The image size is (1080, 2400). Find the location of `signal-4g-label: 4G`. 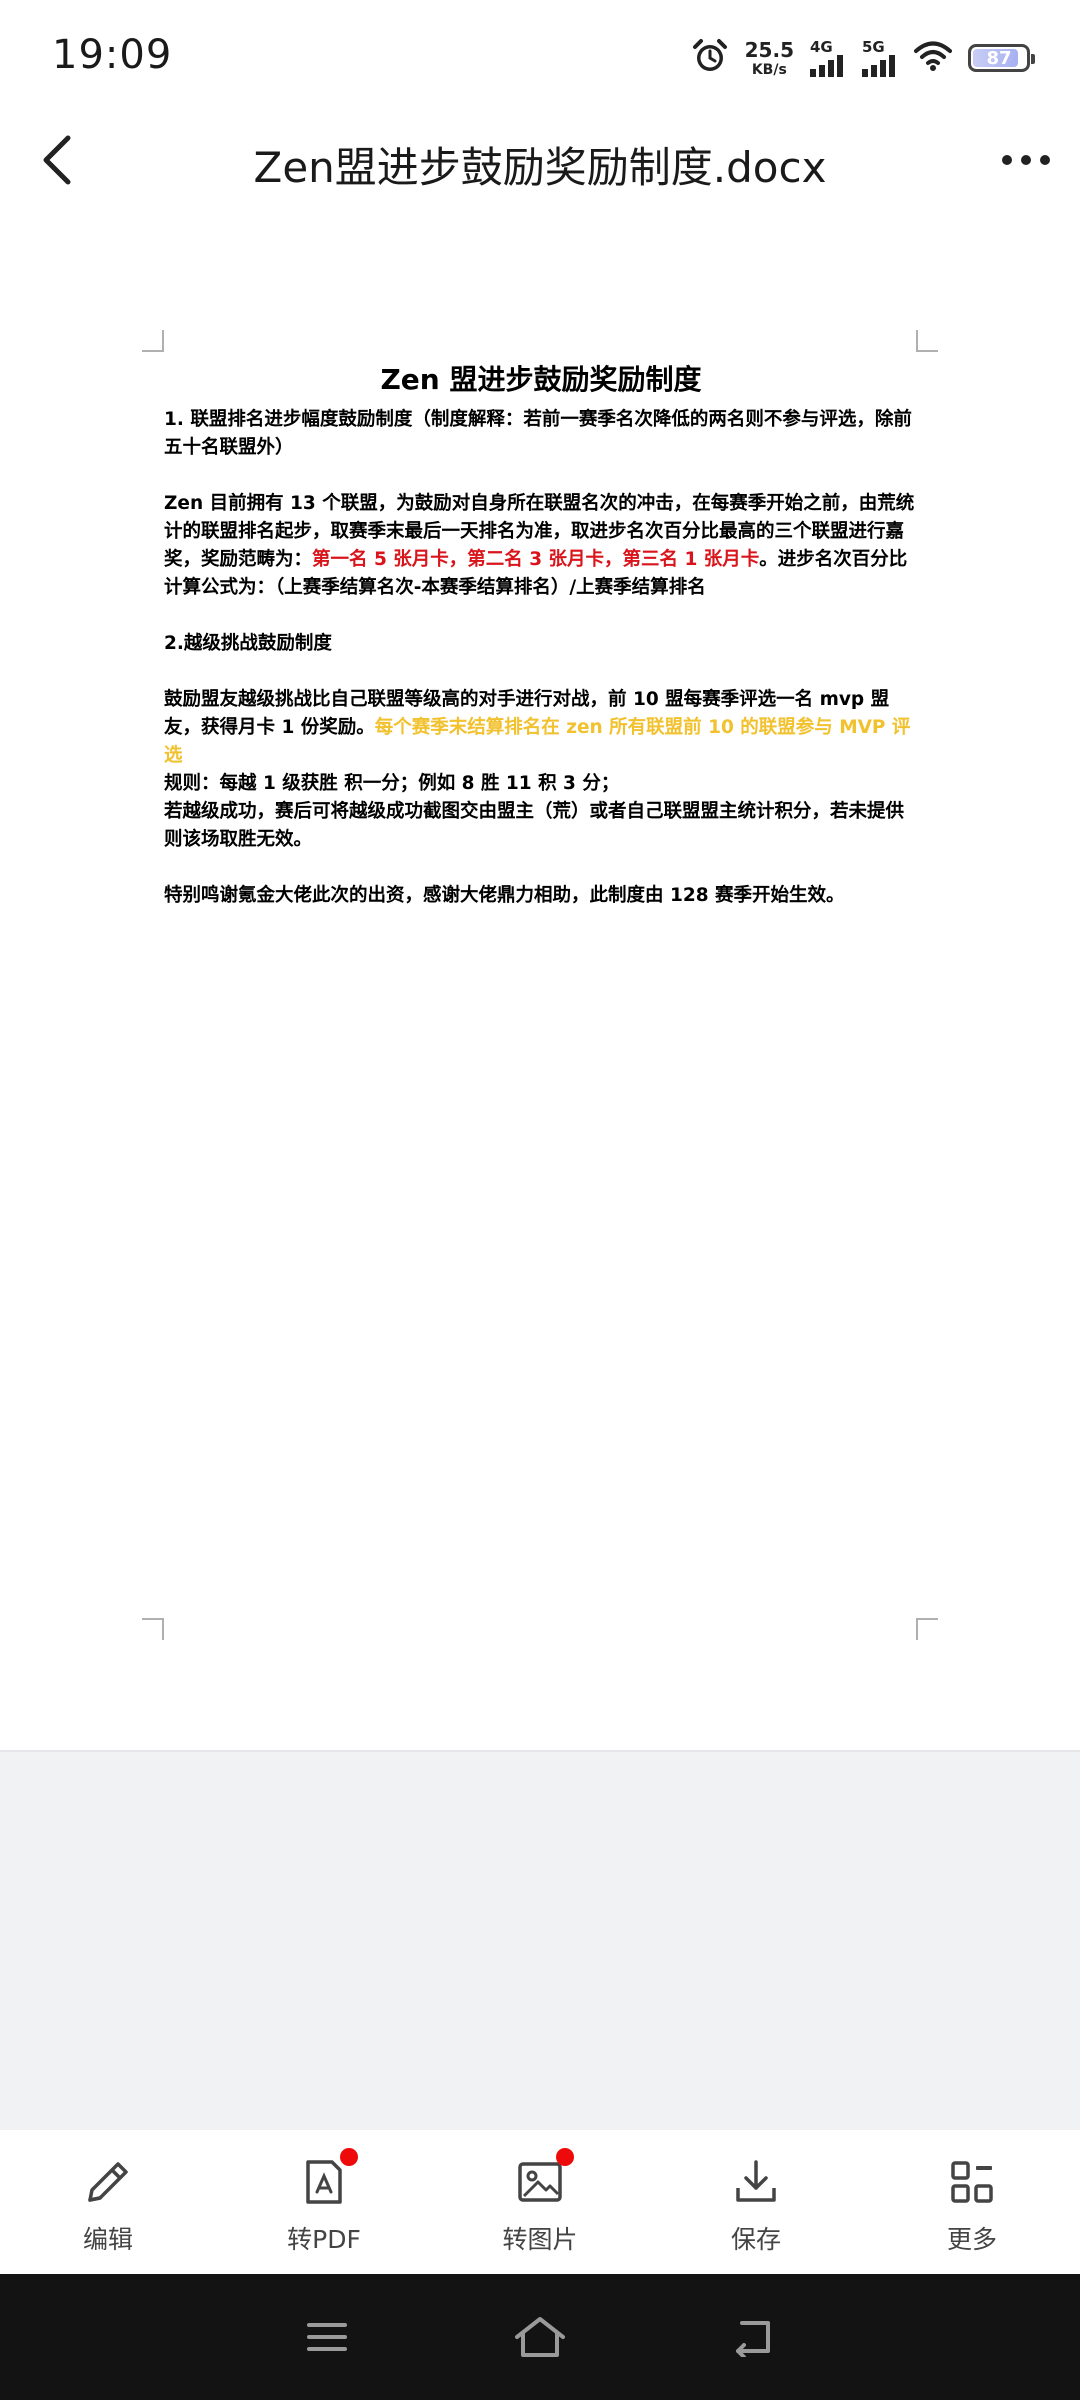

signal-4g-label: 4G is located at coordinates (821, 46).